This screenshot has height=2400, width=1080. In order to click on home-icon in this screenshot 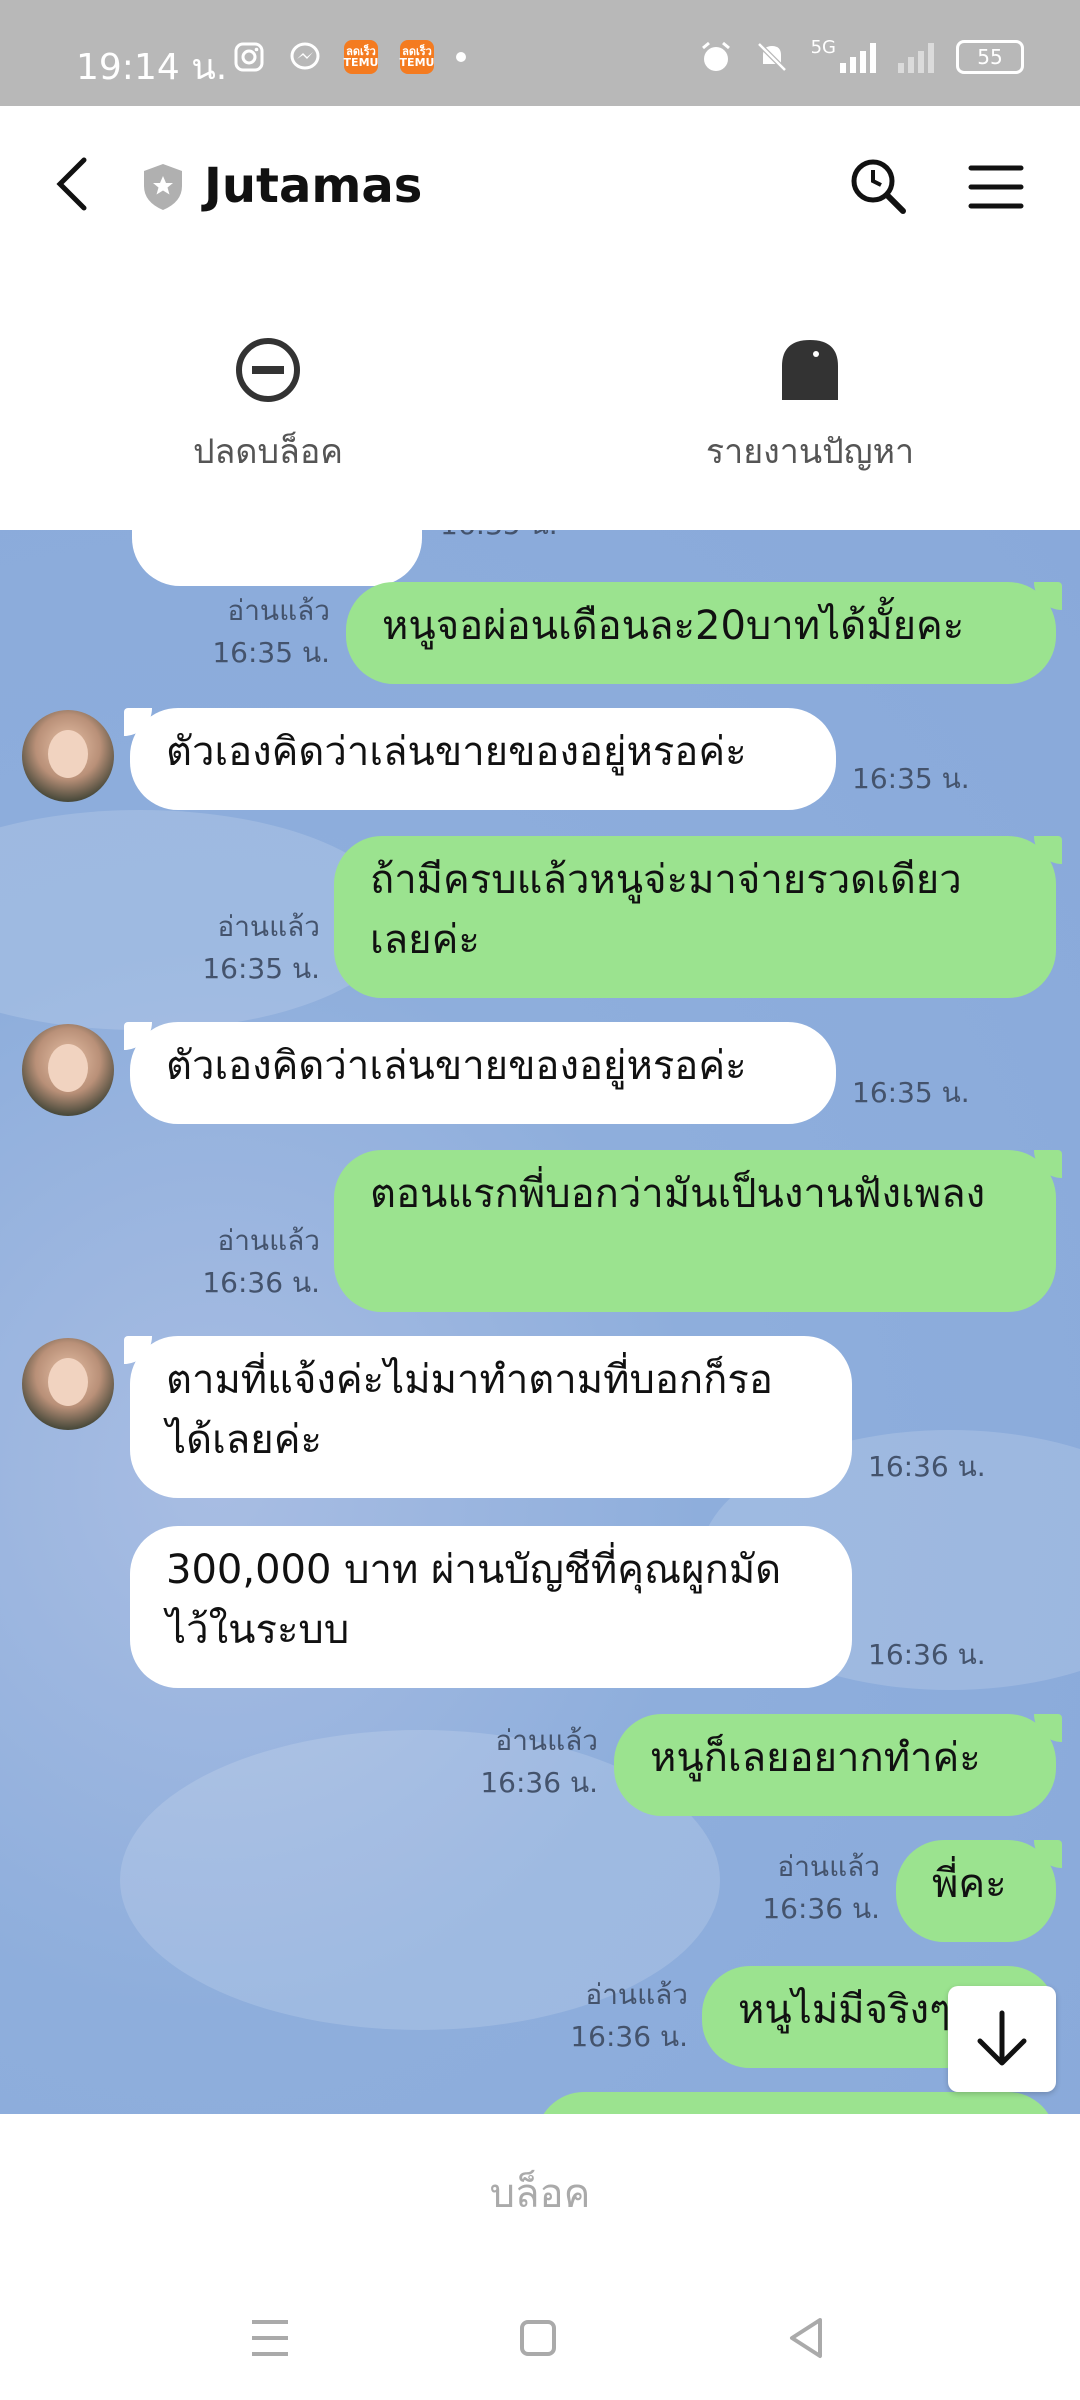, I will do `click(538, 2338)`.